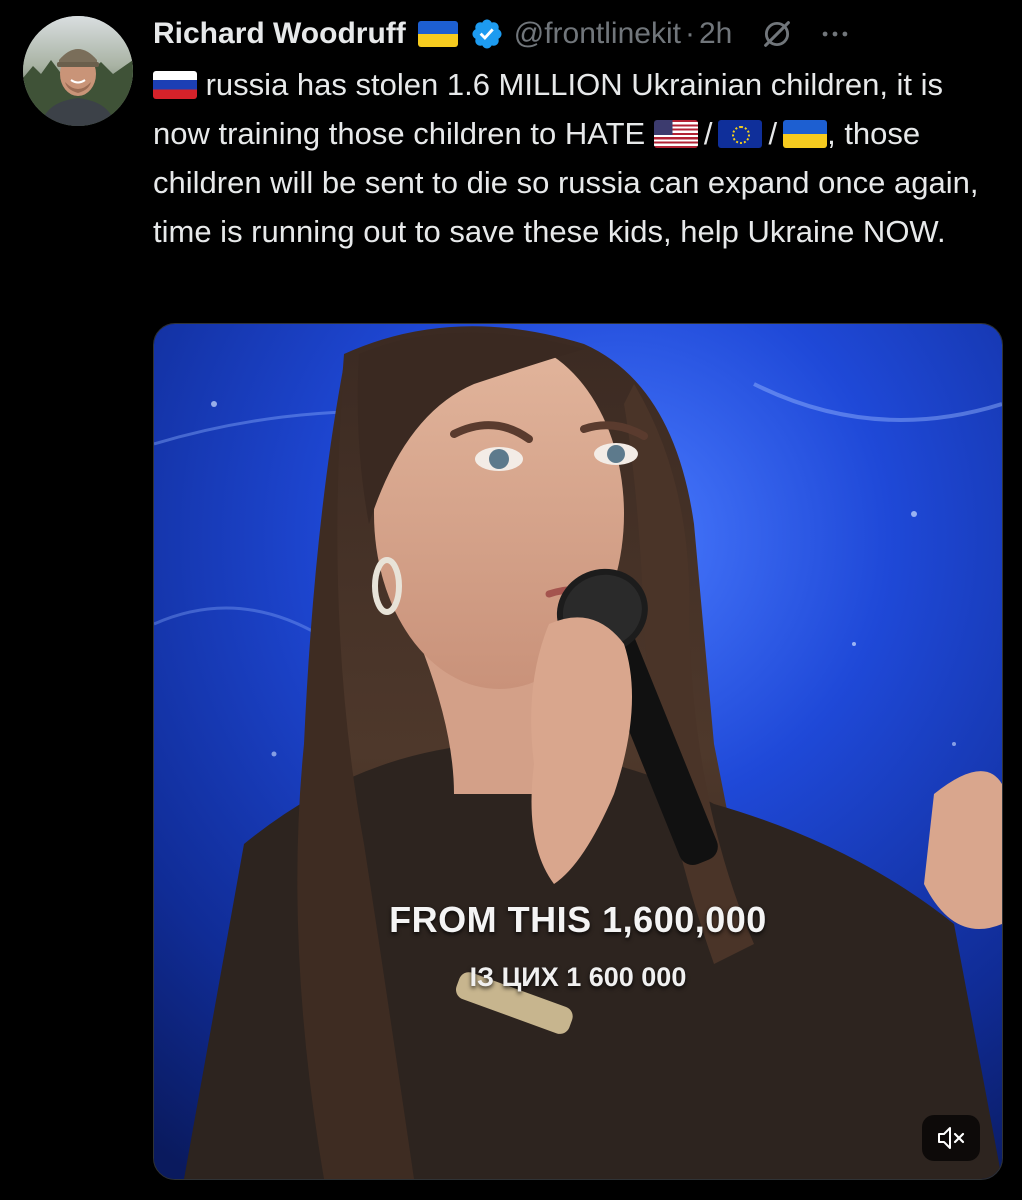 The height and width of the screenshot is (1200, 1022). I want to click on video-caption-english: FROM THIS 1,600,000, so click(578, 919).